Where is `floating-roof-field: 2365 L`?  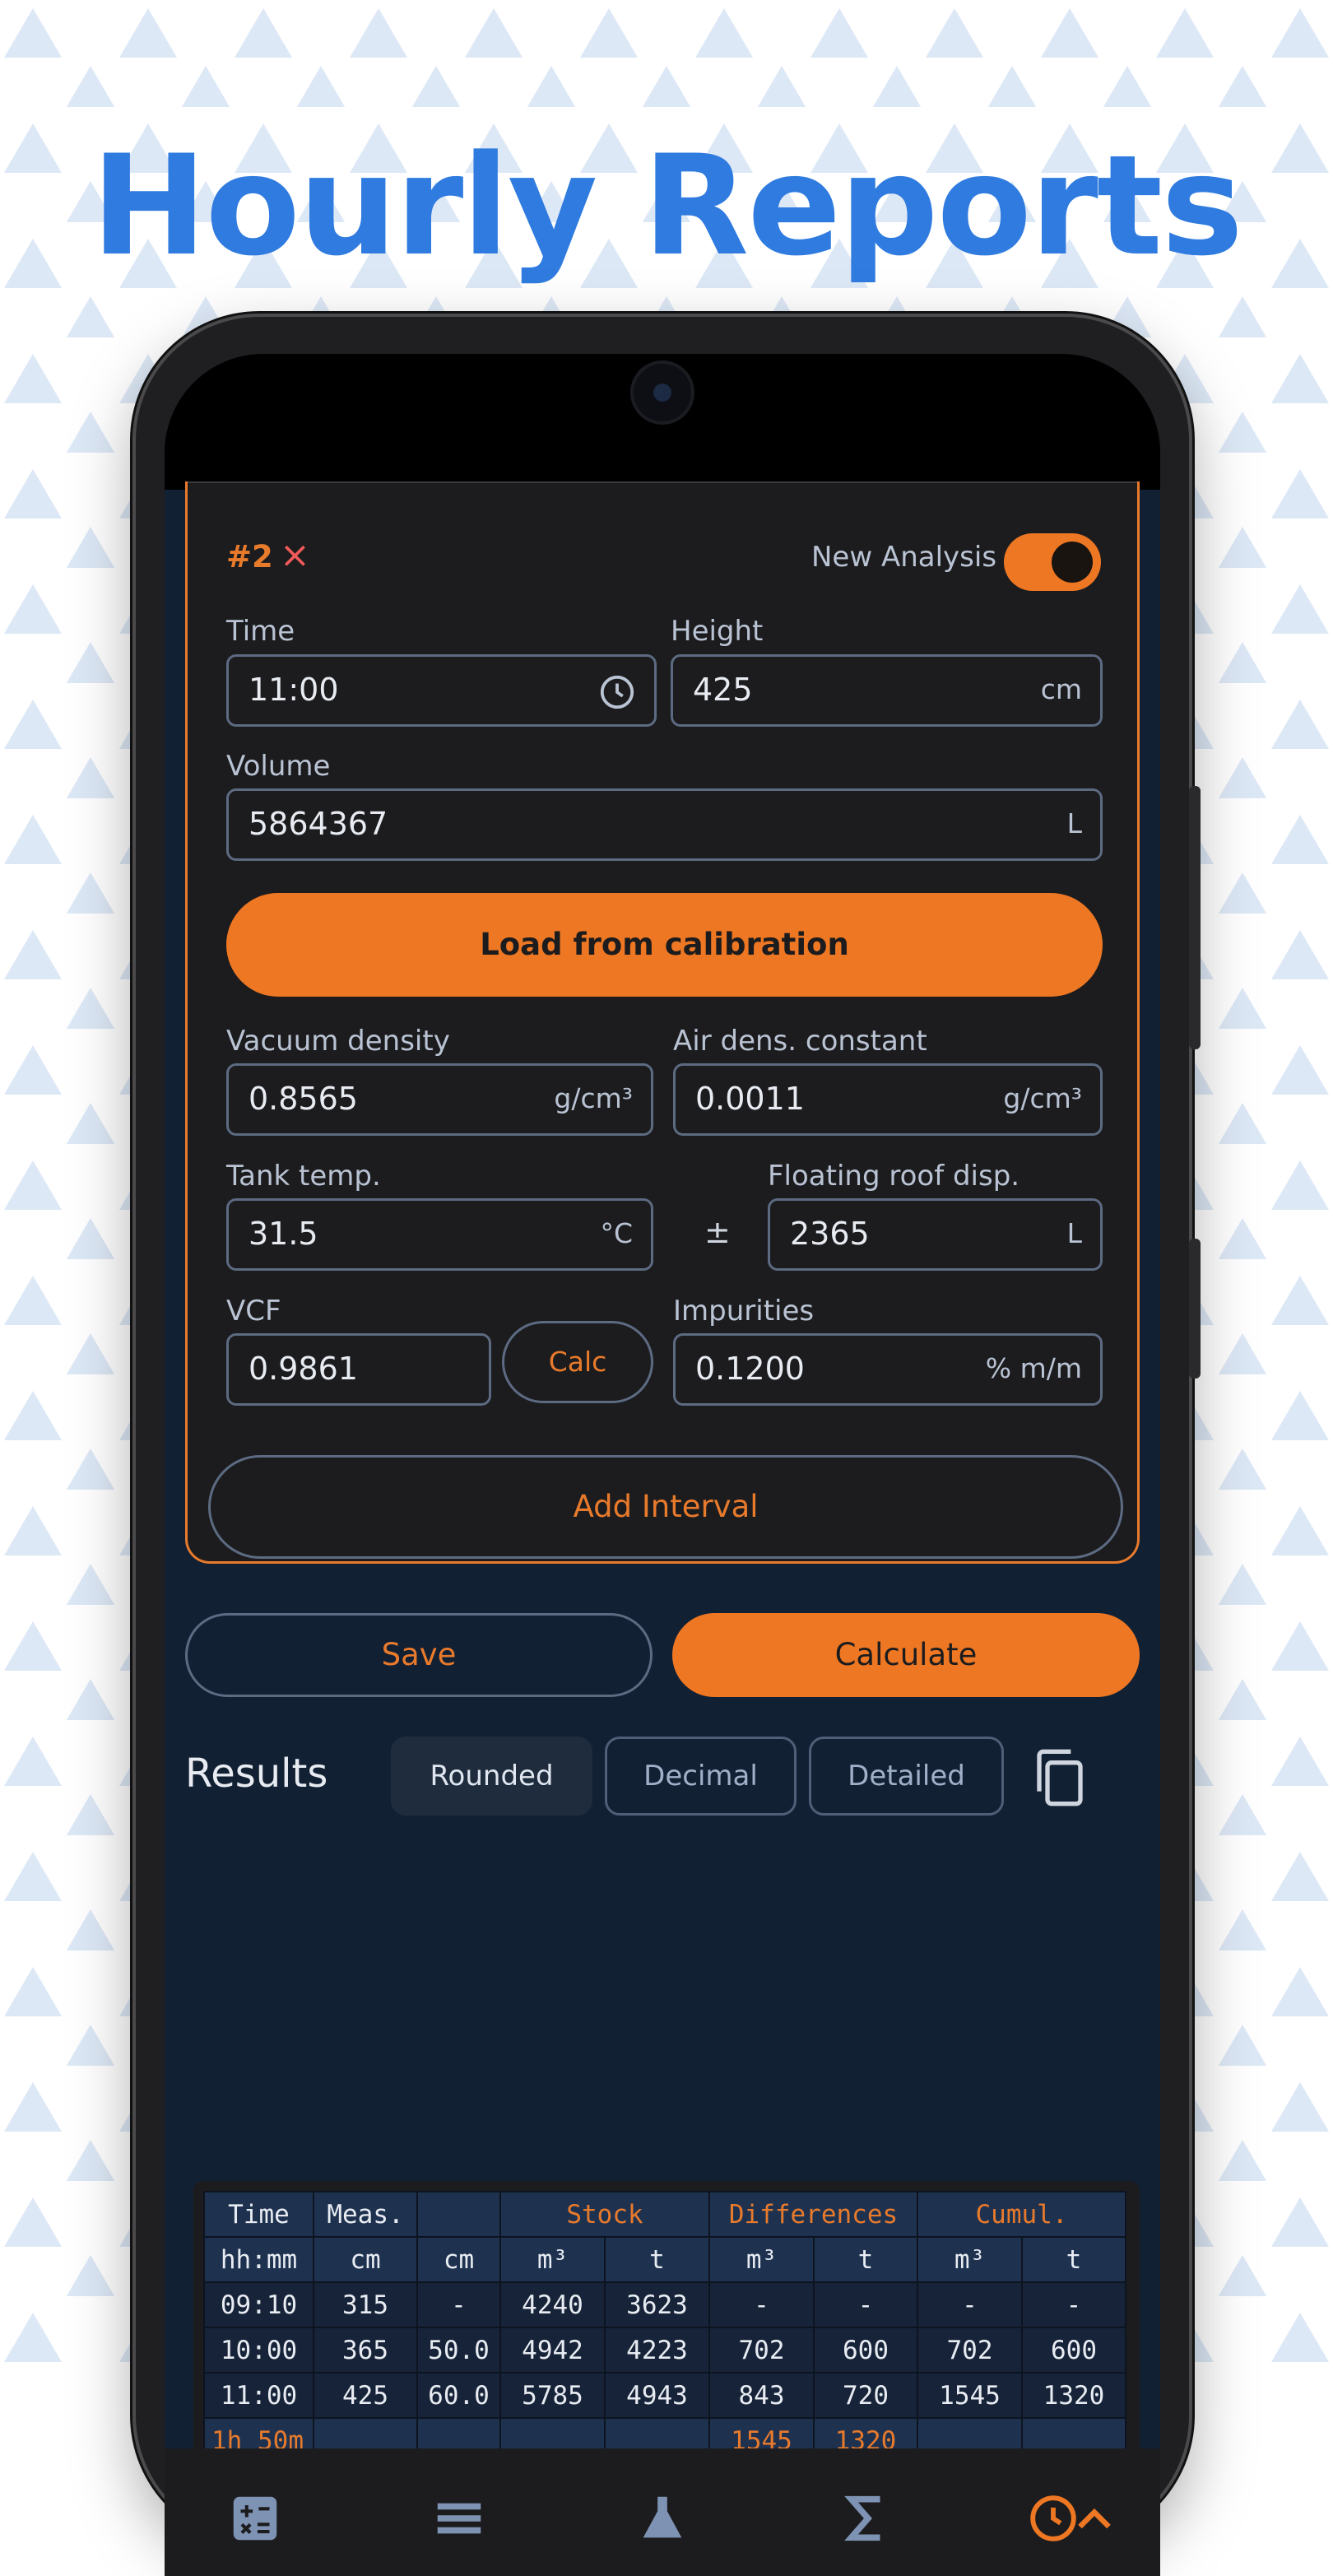
floating-roof-field: 2365 L is located at coordinates (936, 1234).